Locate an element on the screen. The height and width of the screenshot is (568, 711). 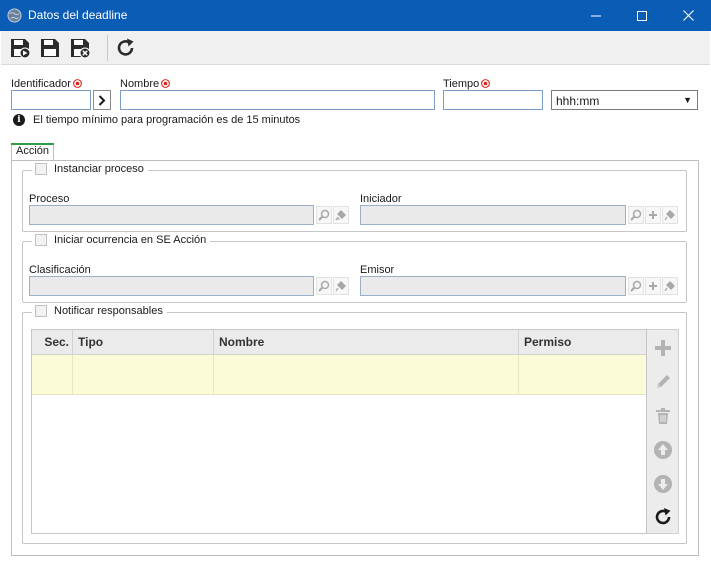
instanciar-proceso-legend: Instanciar proceso is located at coordinates (90, 169).